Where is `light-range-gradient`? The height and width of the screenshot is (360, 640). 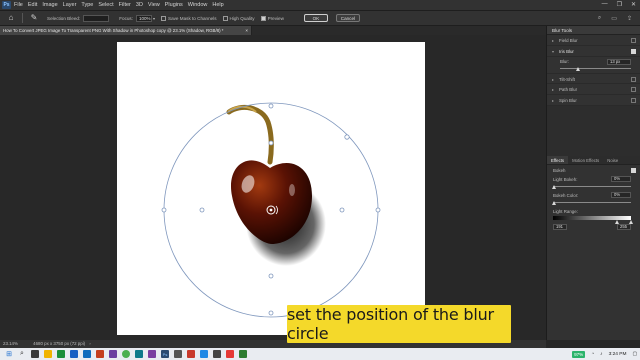
light-range-gradient is located at coordinates (592, 218).